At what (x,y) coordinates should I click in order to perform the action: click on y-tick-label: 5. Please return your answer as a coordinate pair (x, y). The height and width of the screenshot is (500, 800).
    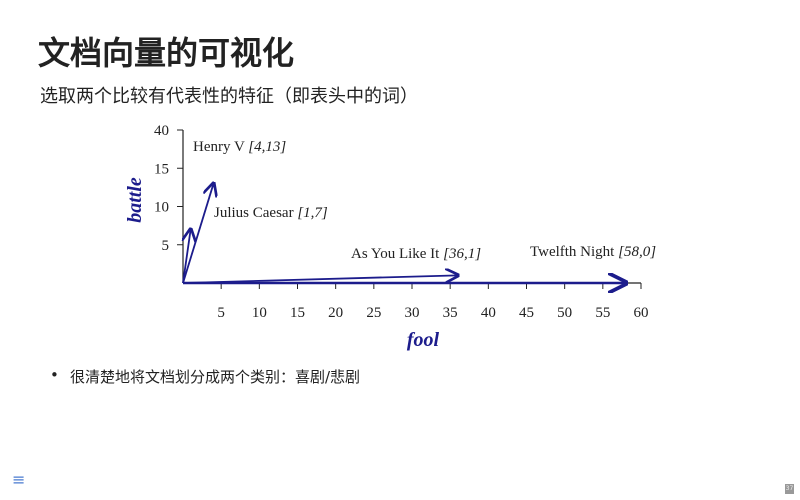
    Looking at the image, I should click on (166, 246).